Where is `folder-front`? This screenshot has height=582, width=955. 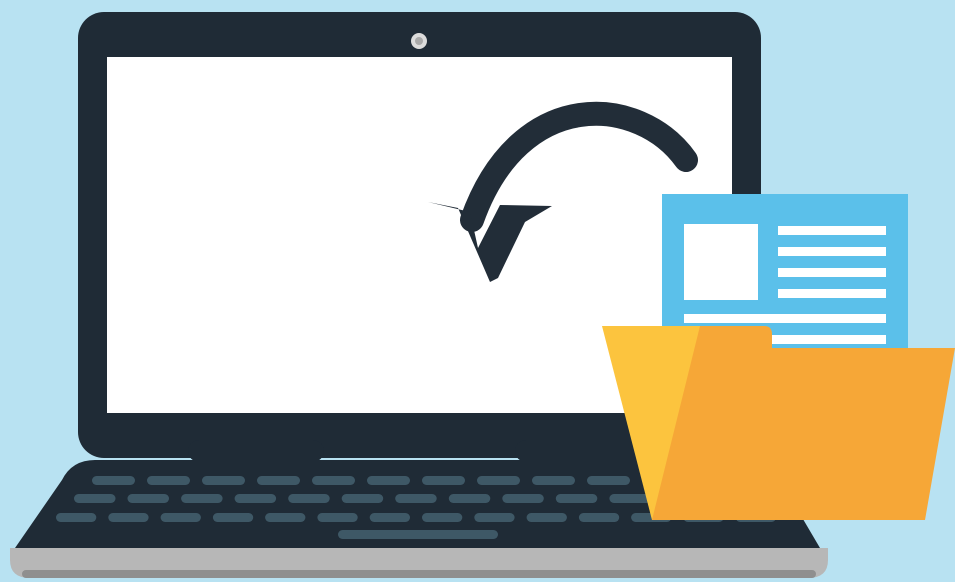 folder-front is located at coordinates (803, 423).